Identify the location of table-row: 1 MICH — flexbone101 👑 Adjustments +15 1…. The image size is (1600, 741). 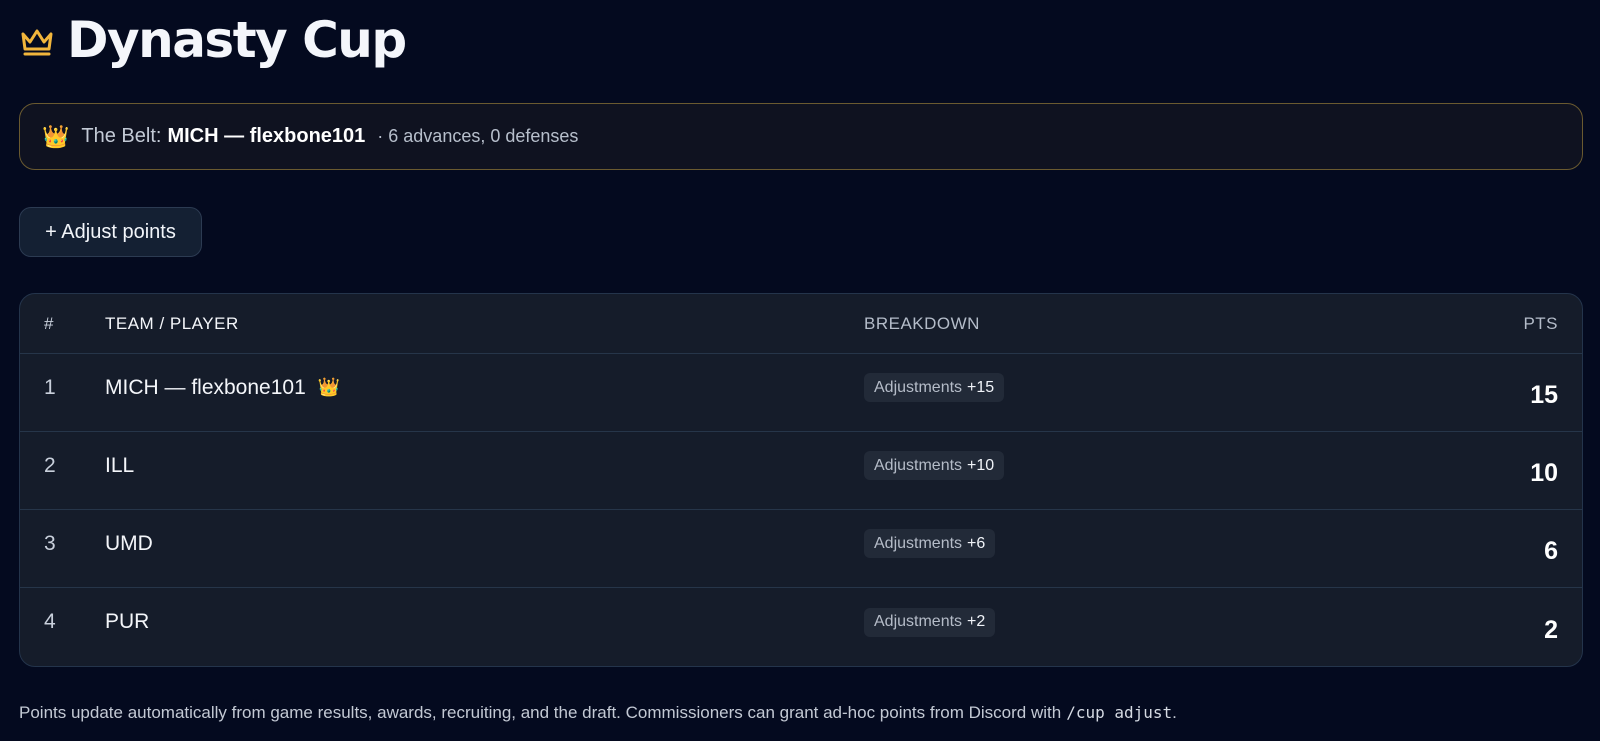
(801, 393).